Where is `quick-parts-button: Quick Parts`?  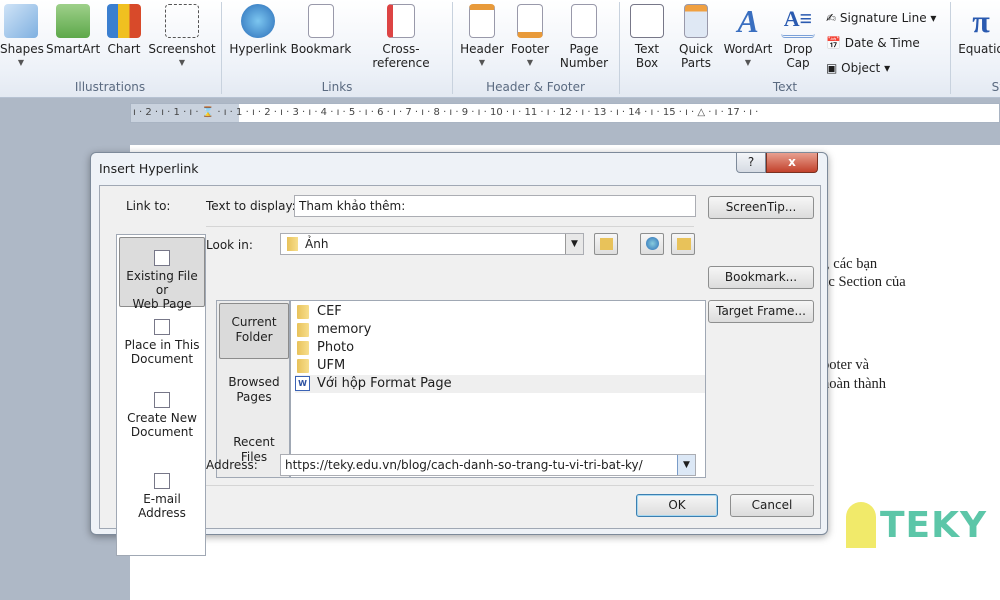
quick-parts-button: Quick Parts is located at coordinates (696, 37).